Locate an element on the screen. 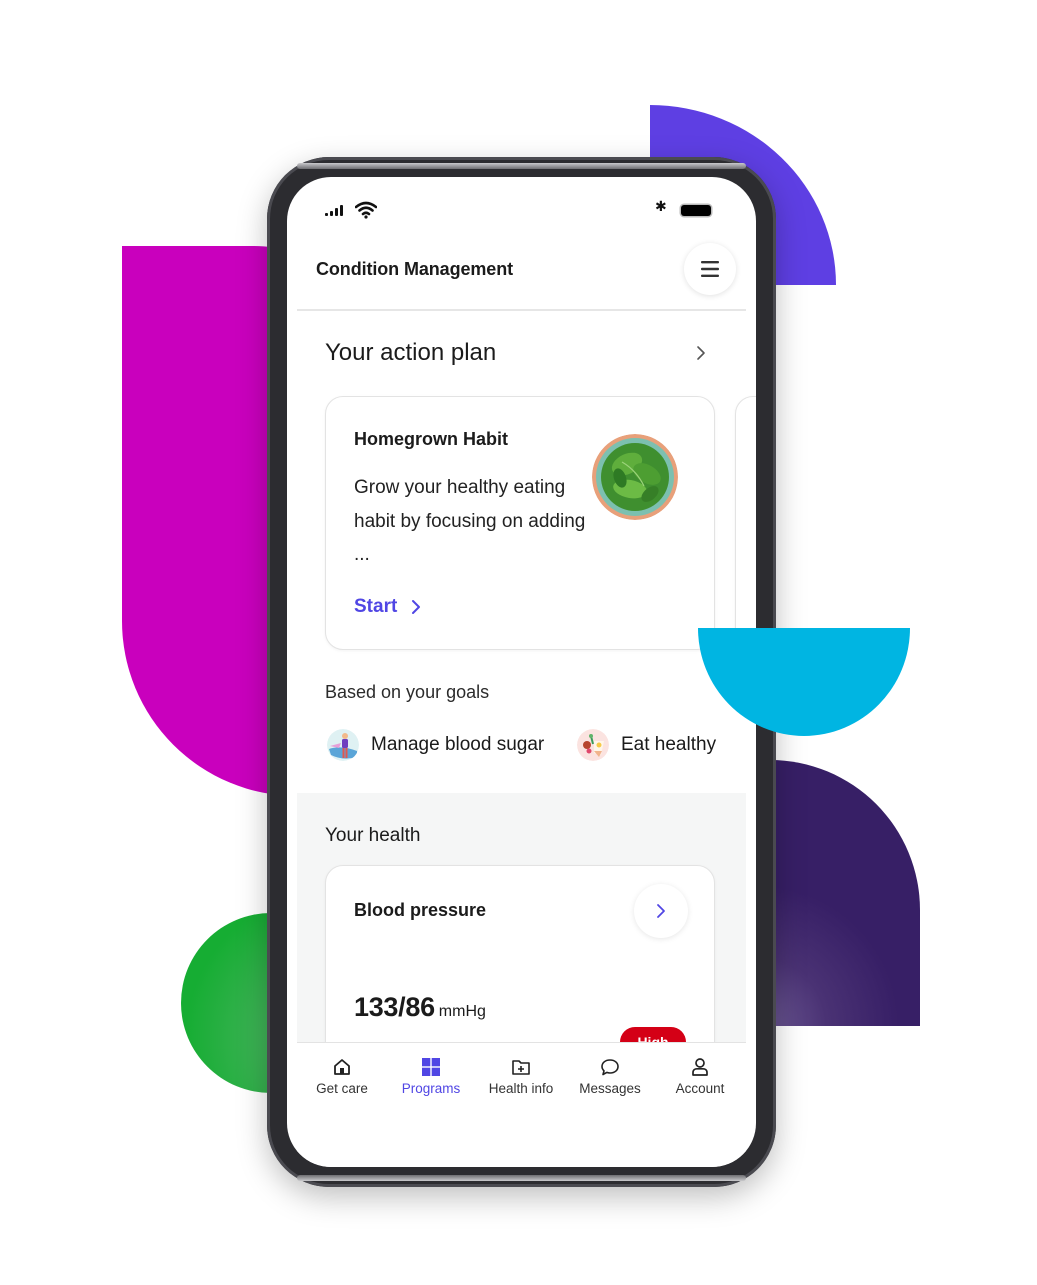  next-action-plan-card-peek is located at coordinates (745, 523).